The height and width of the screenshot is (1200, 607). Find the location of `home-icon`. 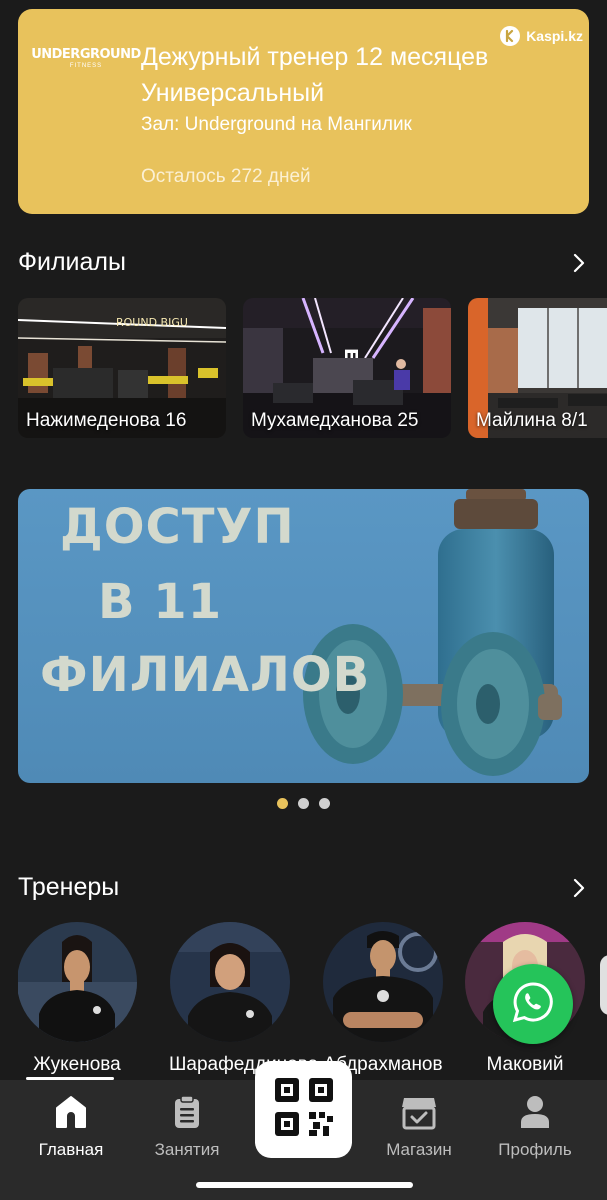

home-icon is located at coordinates (71, 1112).